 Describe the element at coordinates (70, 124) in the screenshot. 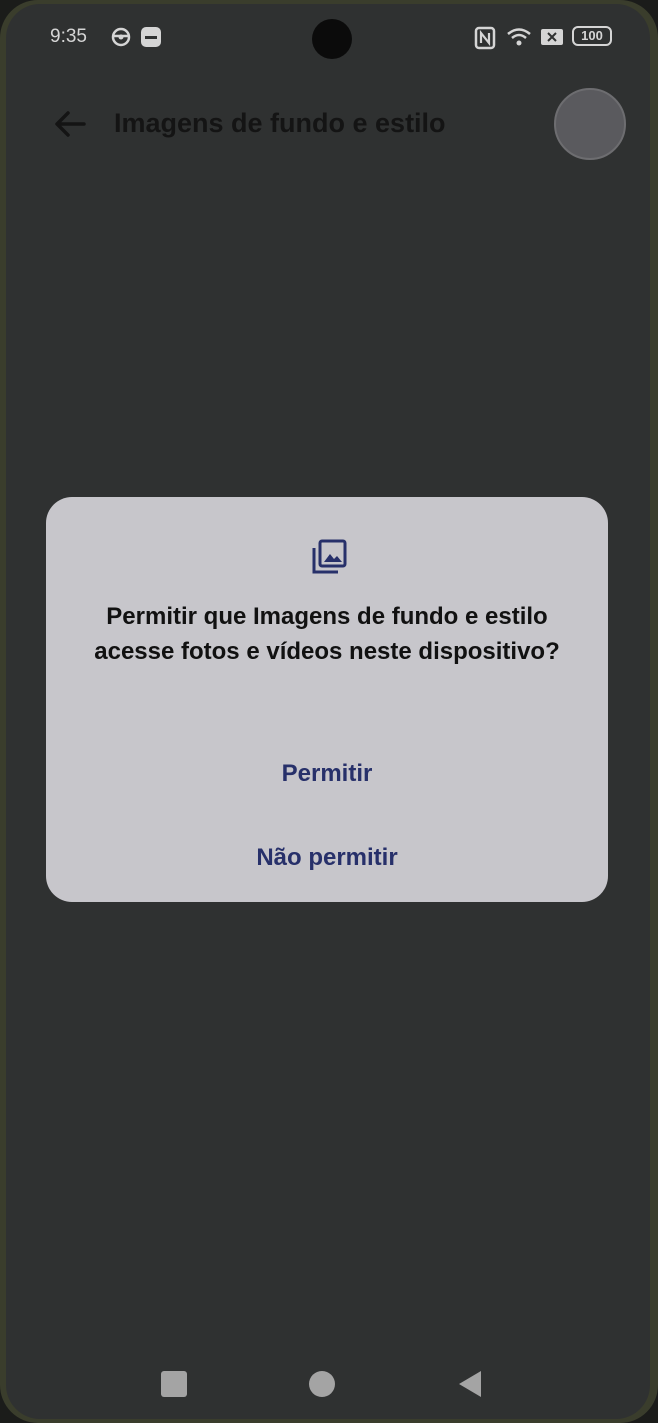

I see `arrow-left-icon` at that location.